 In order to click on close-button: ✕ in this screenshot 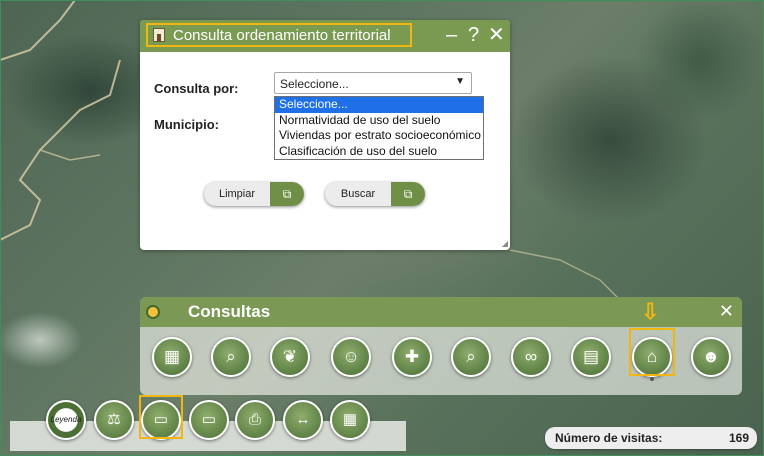, I will do `click(496, 35)`.